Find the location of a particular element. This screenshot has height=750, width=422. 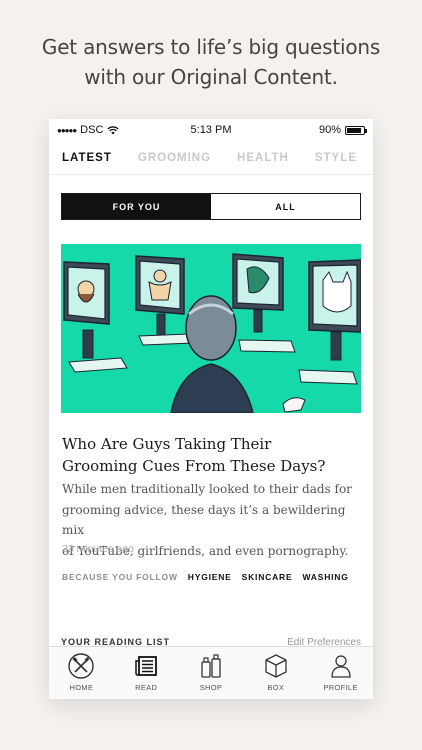

tab-box: BOX is located at coordinates (275, 673).